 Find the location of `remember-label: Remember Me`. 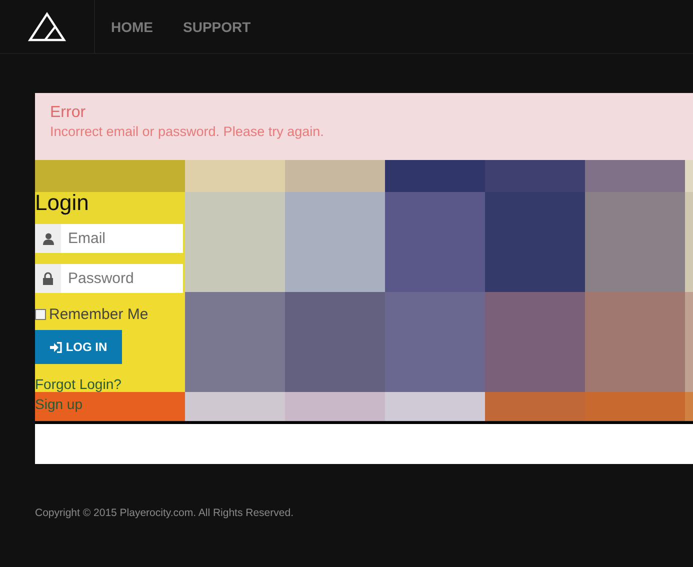

remember-label: Remember Me is located at coordinates (98, 314).